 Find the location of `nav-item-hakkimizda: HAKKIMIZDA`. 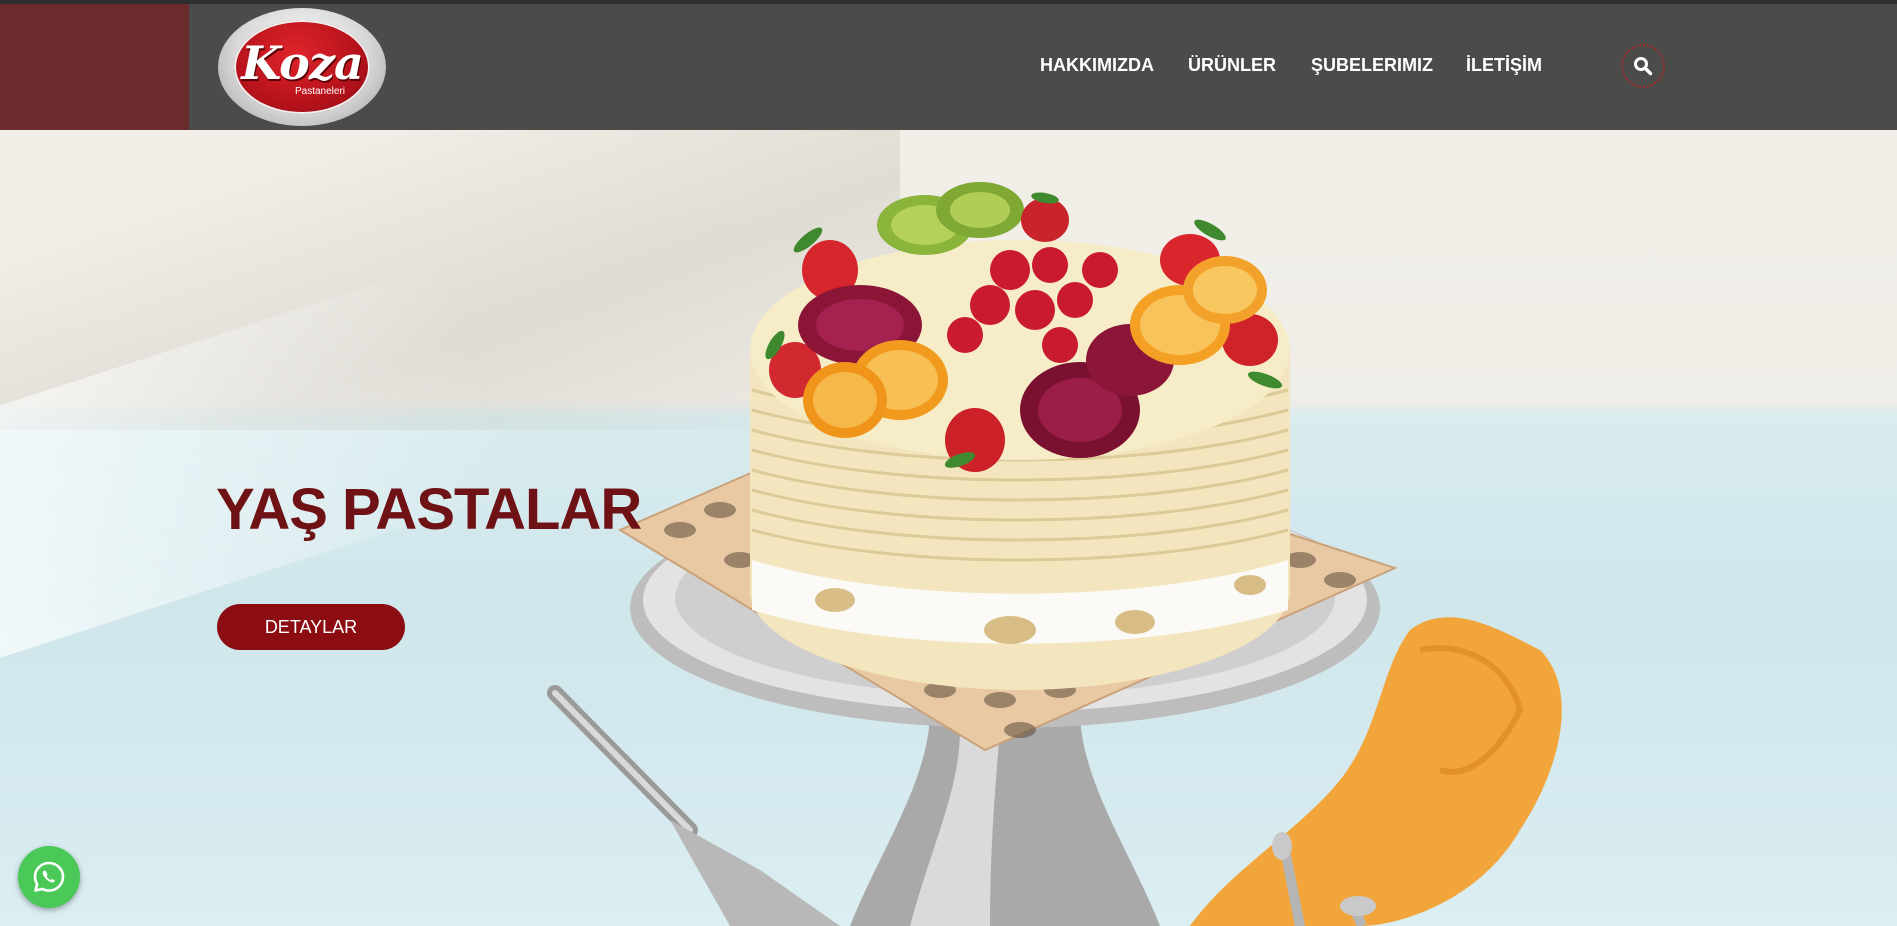

nav-item-hakkimizda: HAKKIMIZDA is located at coordinates (1097, 65).